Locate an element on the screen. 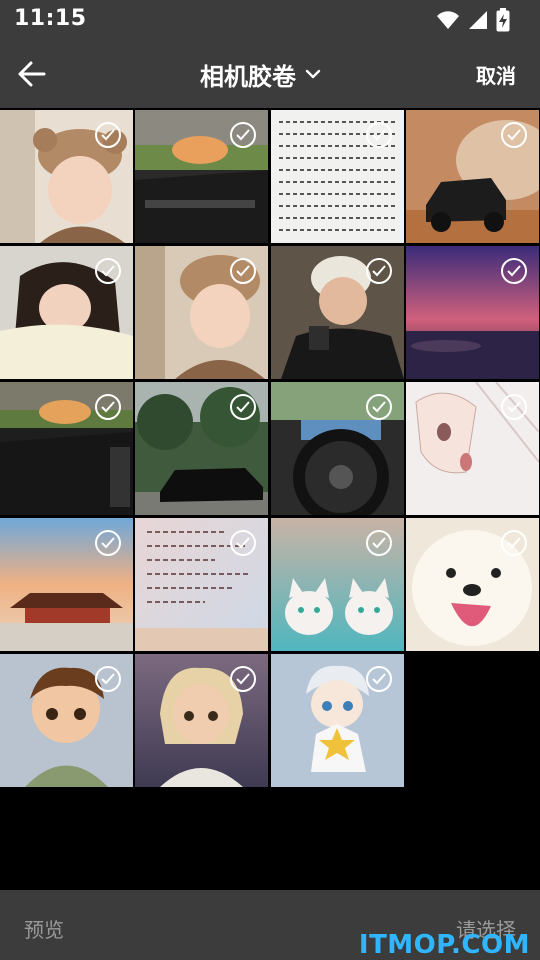 Image resolution: width=540 pixels, height=960 pixels. watermark: ITMOP.COM is located at coordinates (444, 945).